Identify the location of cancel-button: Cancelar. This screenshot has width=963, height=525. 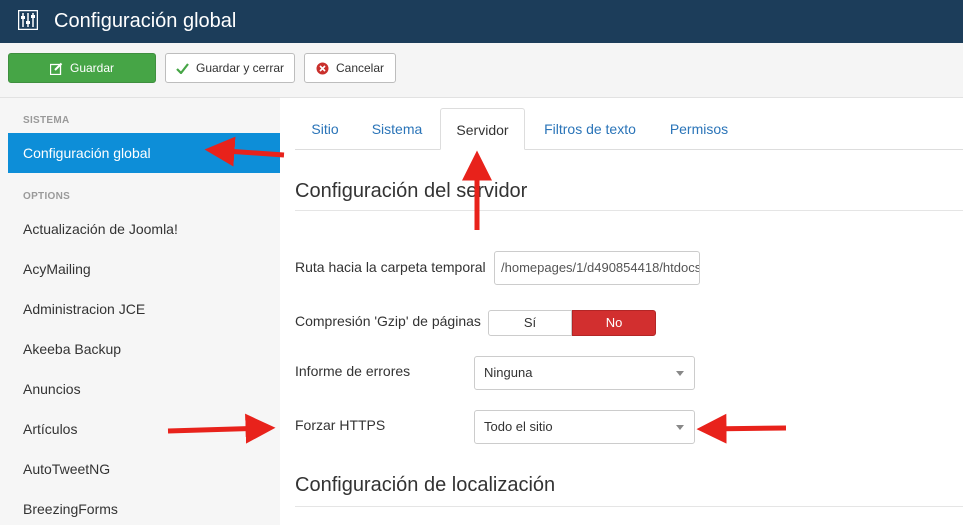
(350, 68).